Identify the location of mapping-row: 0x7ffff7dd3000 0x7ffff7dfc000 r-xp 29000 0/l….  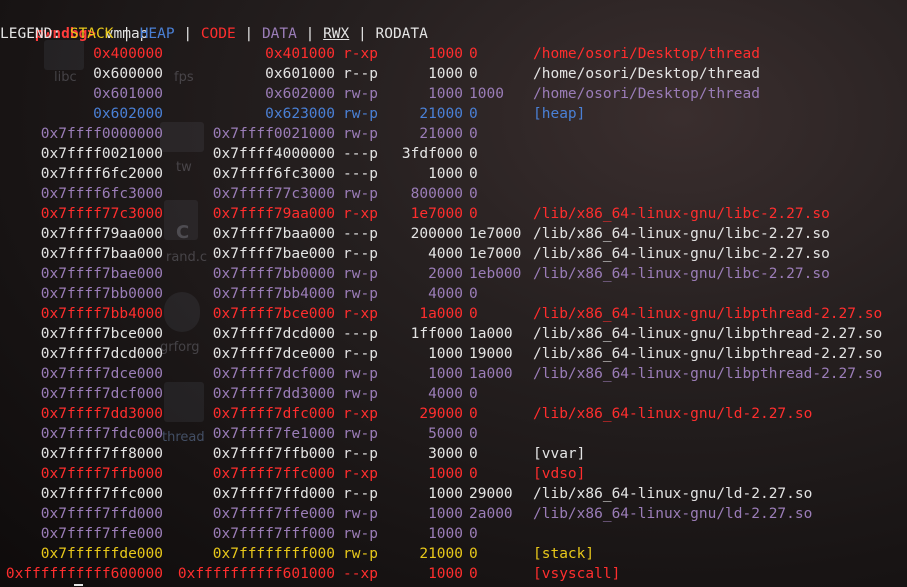
(453, 414).